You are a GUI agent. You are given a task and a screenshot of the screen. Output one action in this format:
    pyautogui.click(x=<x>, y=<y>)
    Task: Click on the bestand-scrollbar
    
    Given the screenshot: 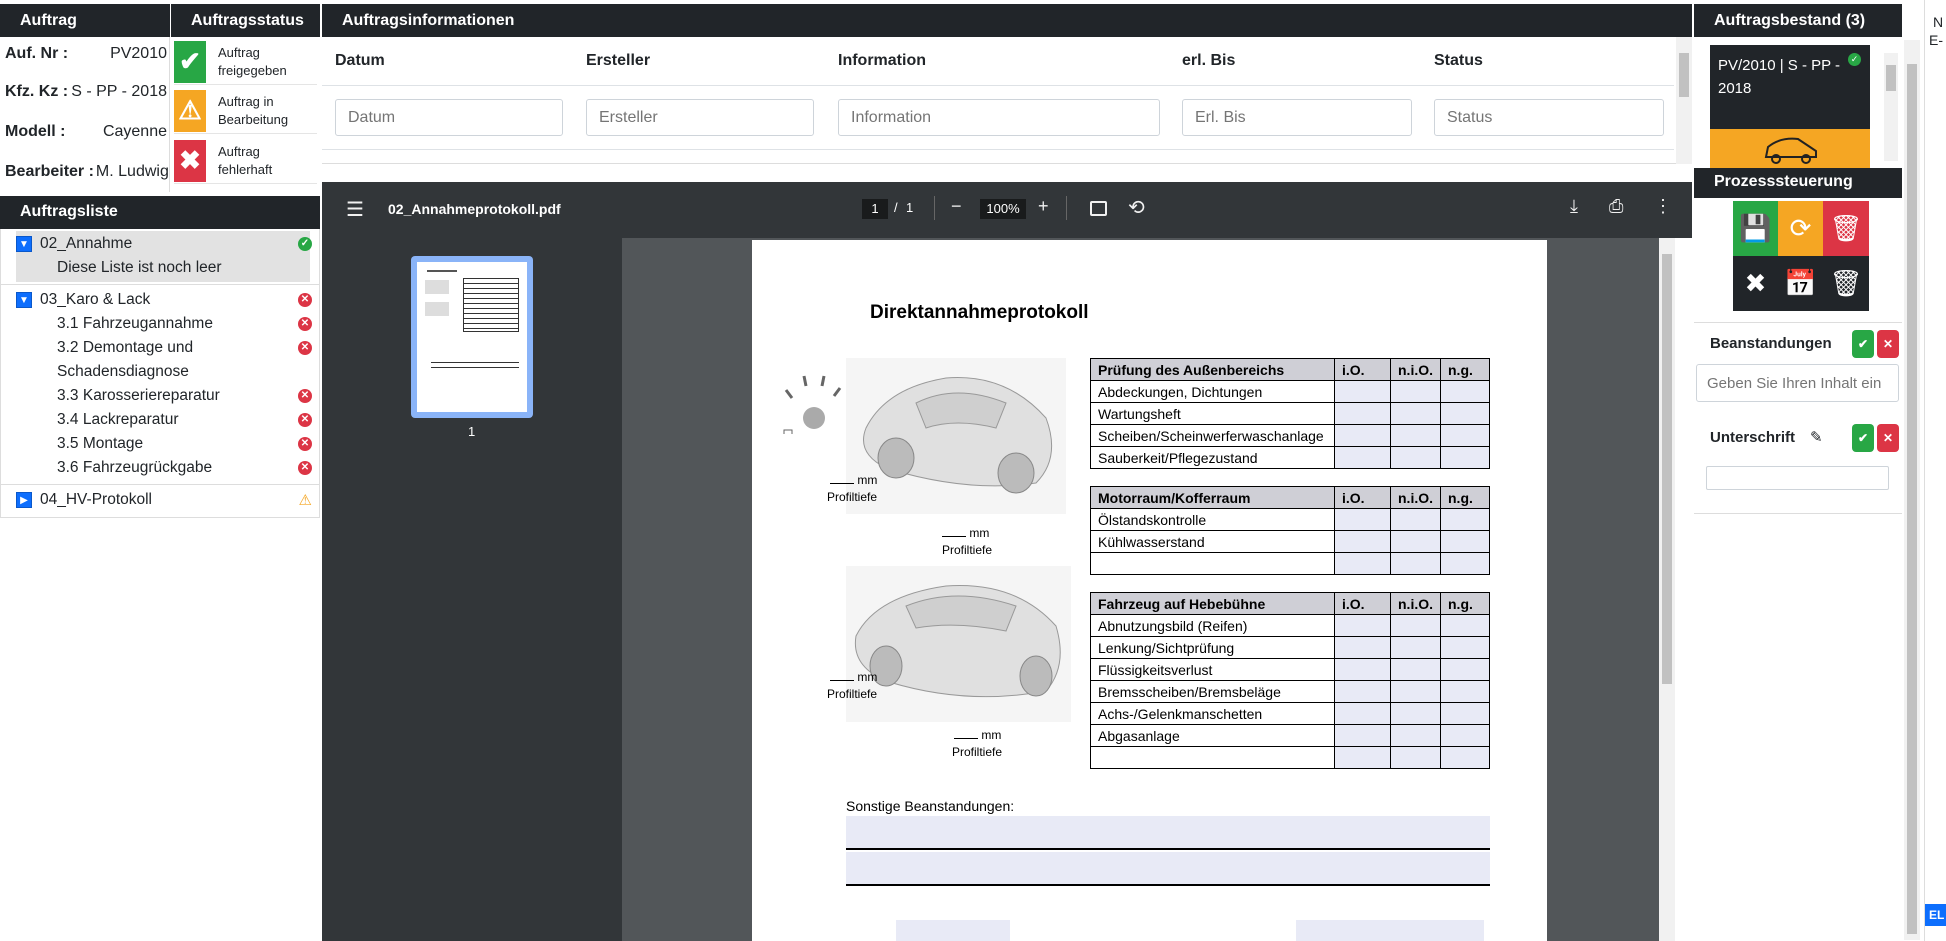 What is the action you would take?
    pyautogui.click(x=1891, y=107)
    